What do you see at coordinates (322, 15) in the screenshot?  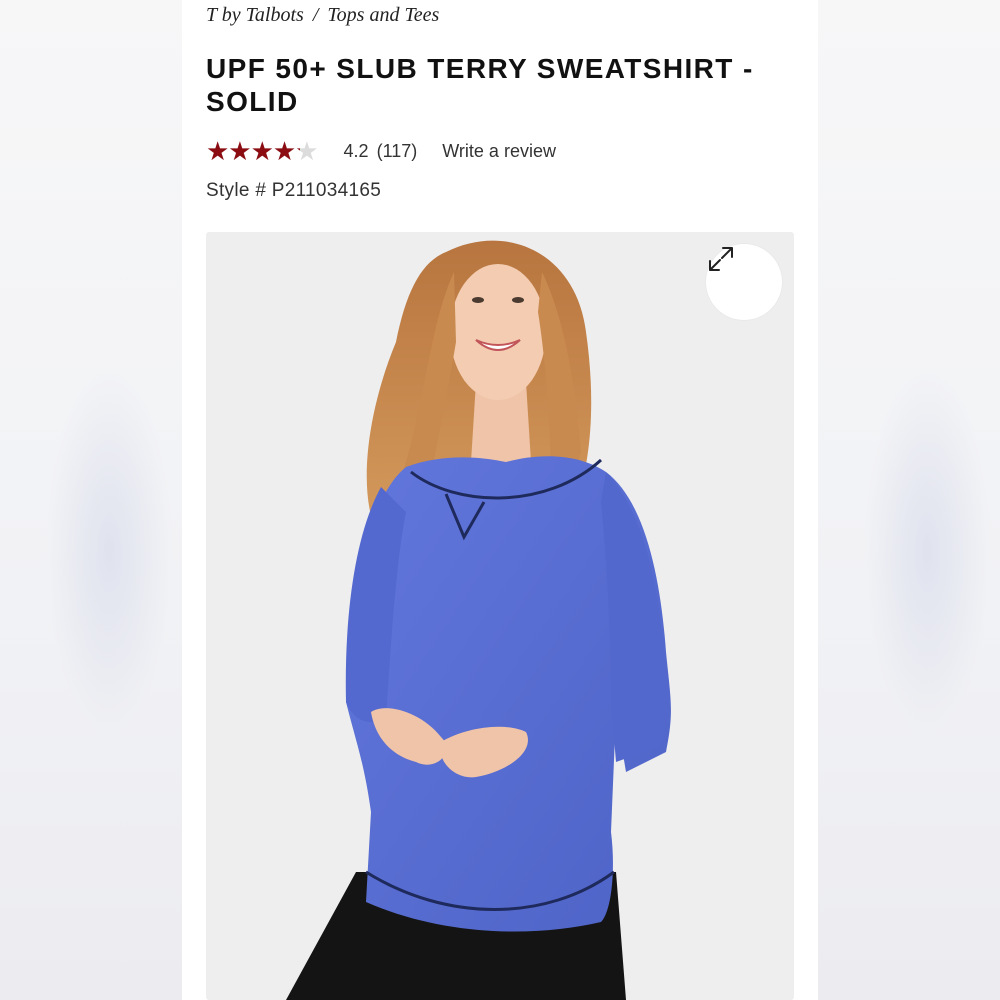 I see `breadcrumb: T by Talbots / Tops and Tees` at bounding box center [322, 15].